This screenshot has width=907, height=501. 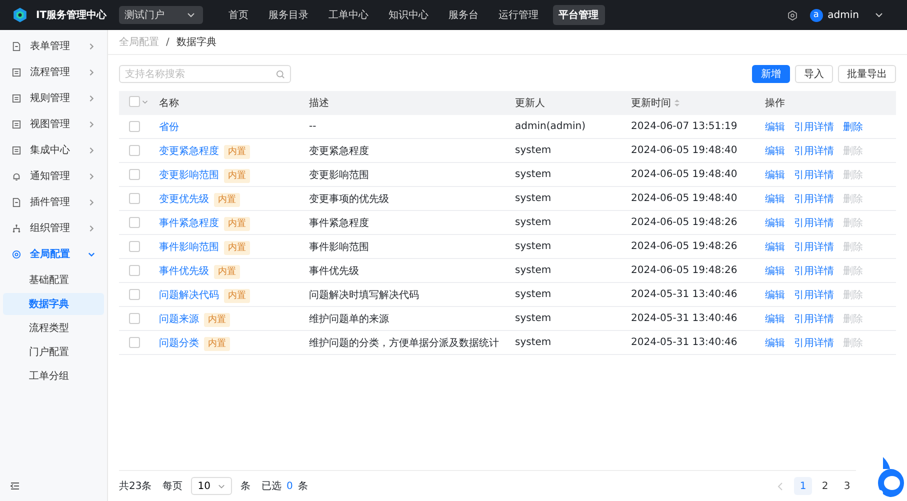 What do you see at coordinates (53, 228) in the screenshot?
I see `sidebar-item: 组织管理` at bounding box center [53, 228].